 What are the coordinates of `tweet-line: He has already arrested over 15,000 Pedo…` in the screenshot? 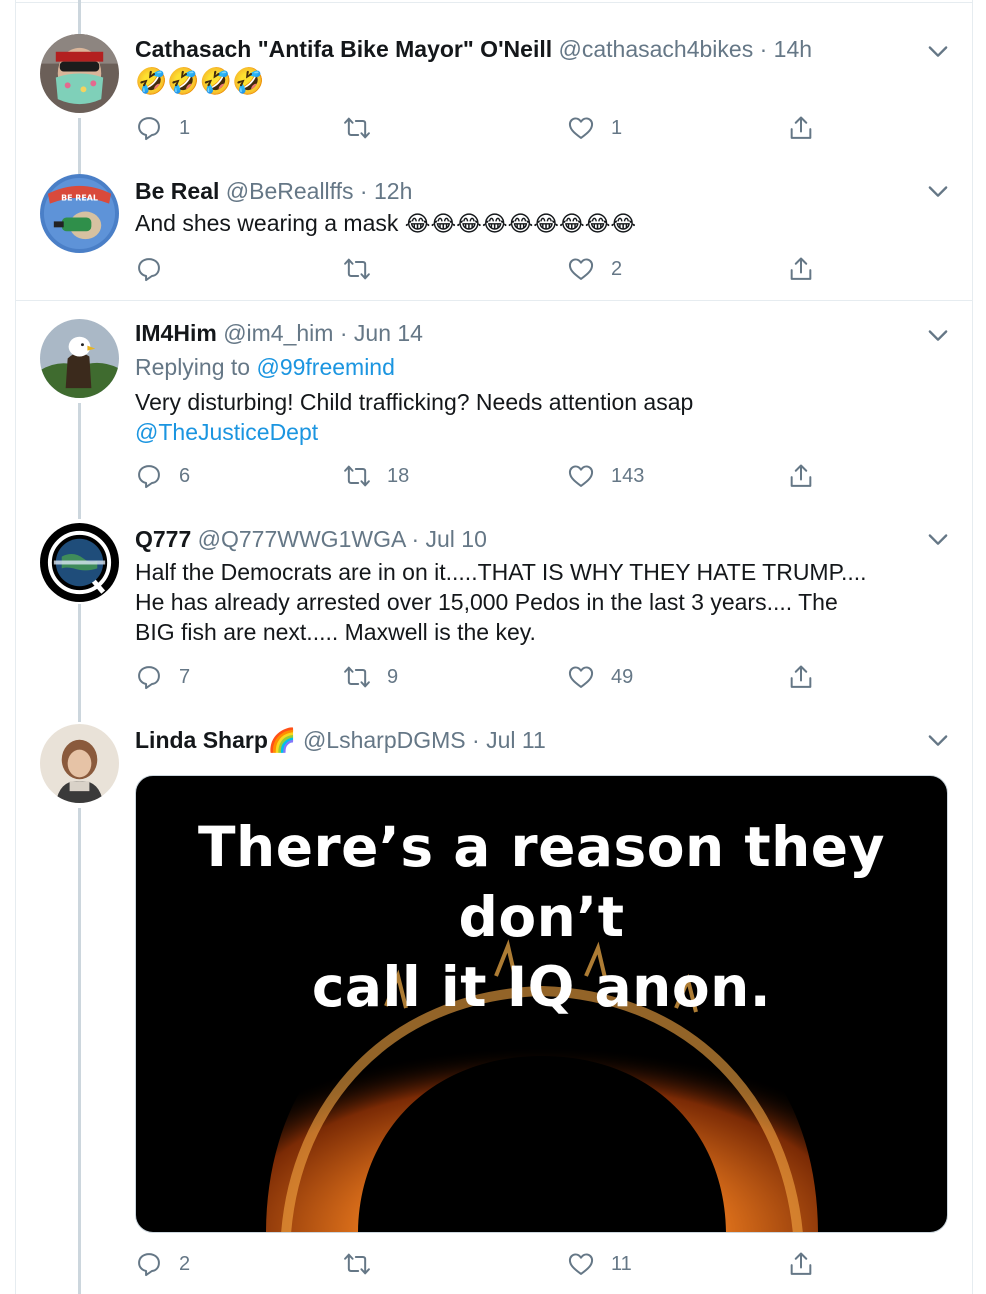 It's located at (486, 602).